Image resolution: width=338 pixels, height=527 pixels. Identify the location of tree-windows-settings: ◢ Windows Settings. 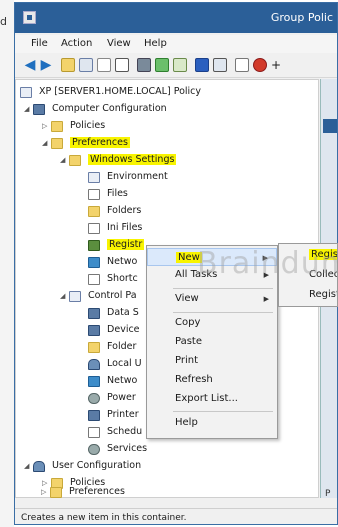
(118, 160).